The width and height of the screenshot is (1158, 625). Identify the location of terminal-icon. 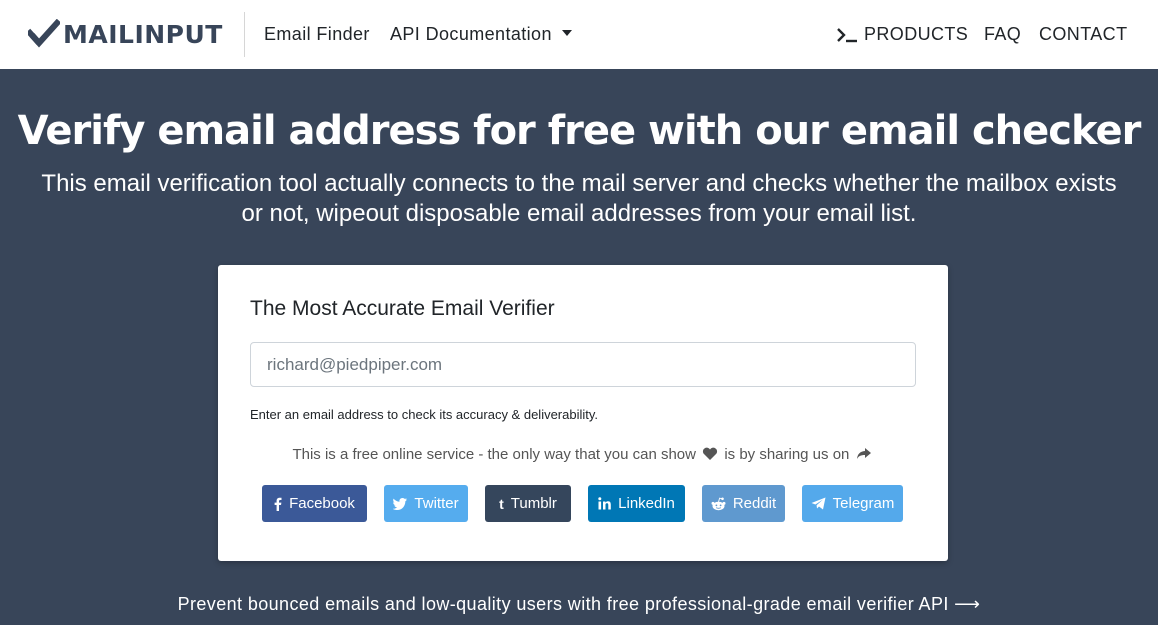
(847, 34).